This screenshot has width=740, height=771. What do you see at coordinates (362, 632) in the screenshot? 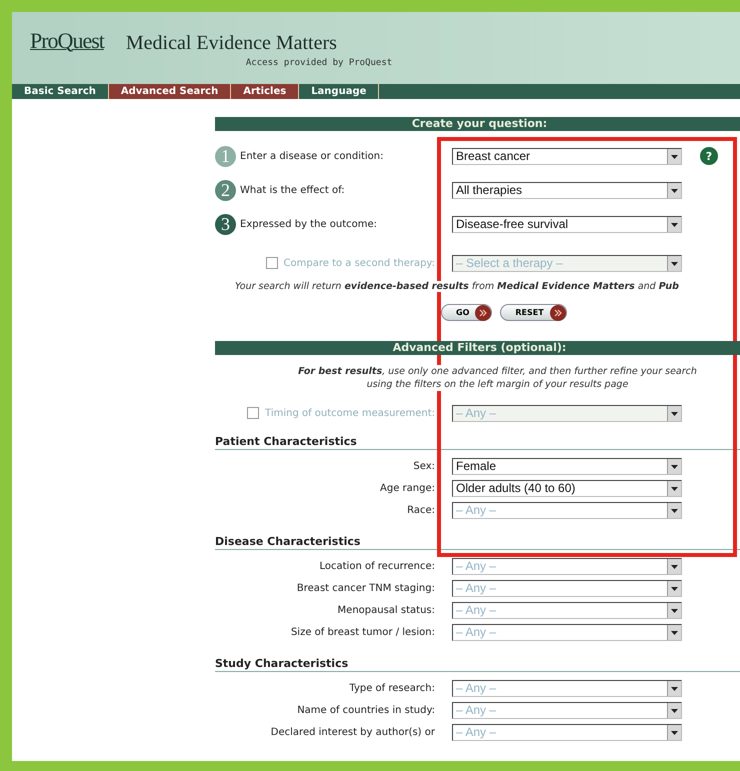
I see `field-label: Size of breast tumor / lesion:` at bounding box center [362, 632].